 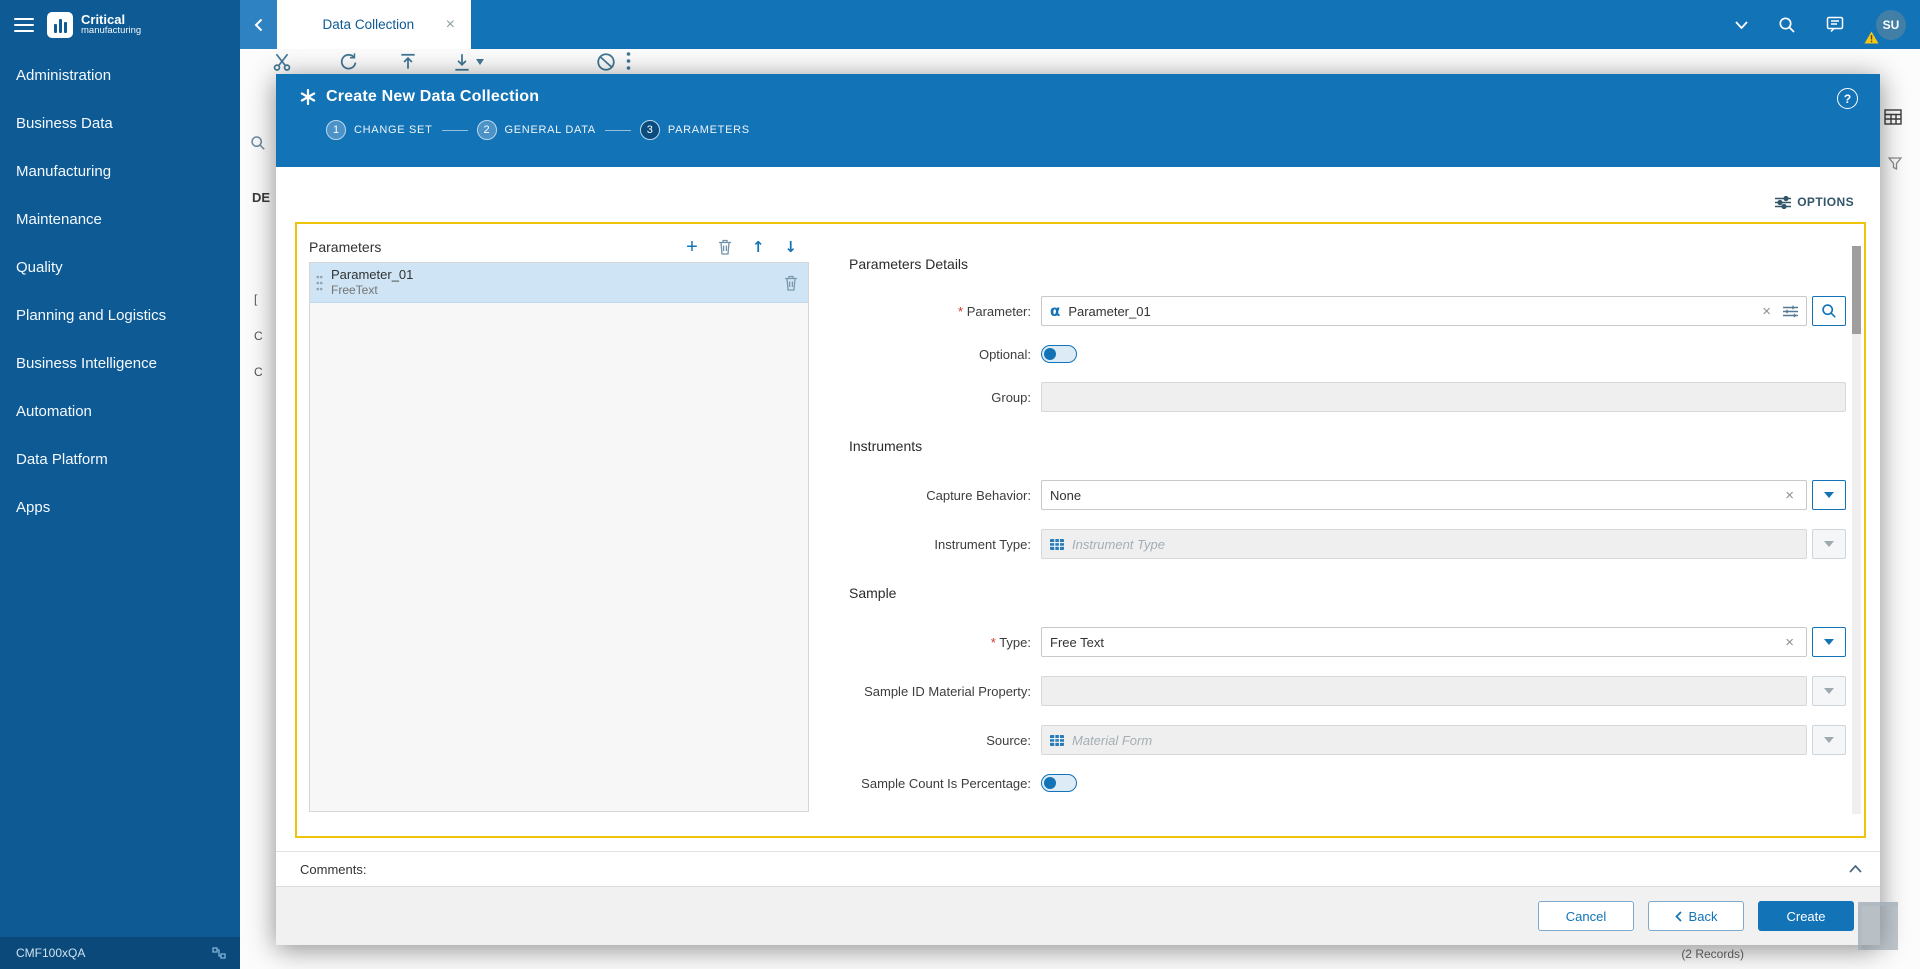 I want to click on capture-behavior-input: None ×, so click(x=1424, y=495).